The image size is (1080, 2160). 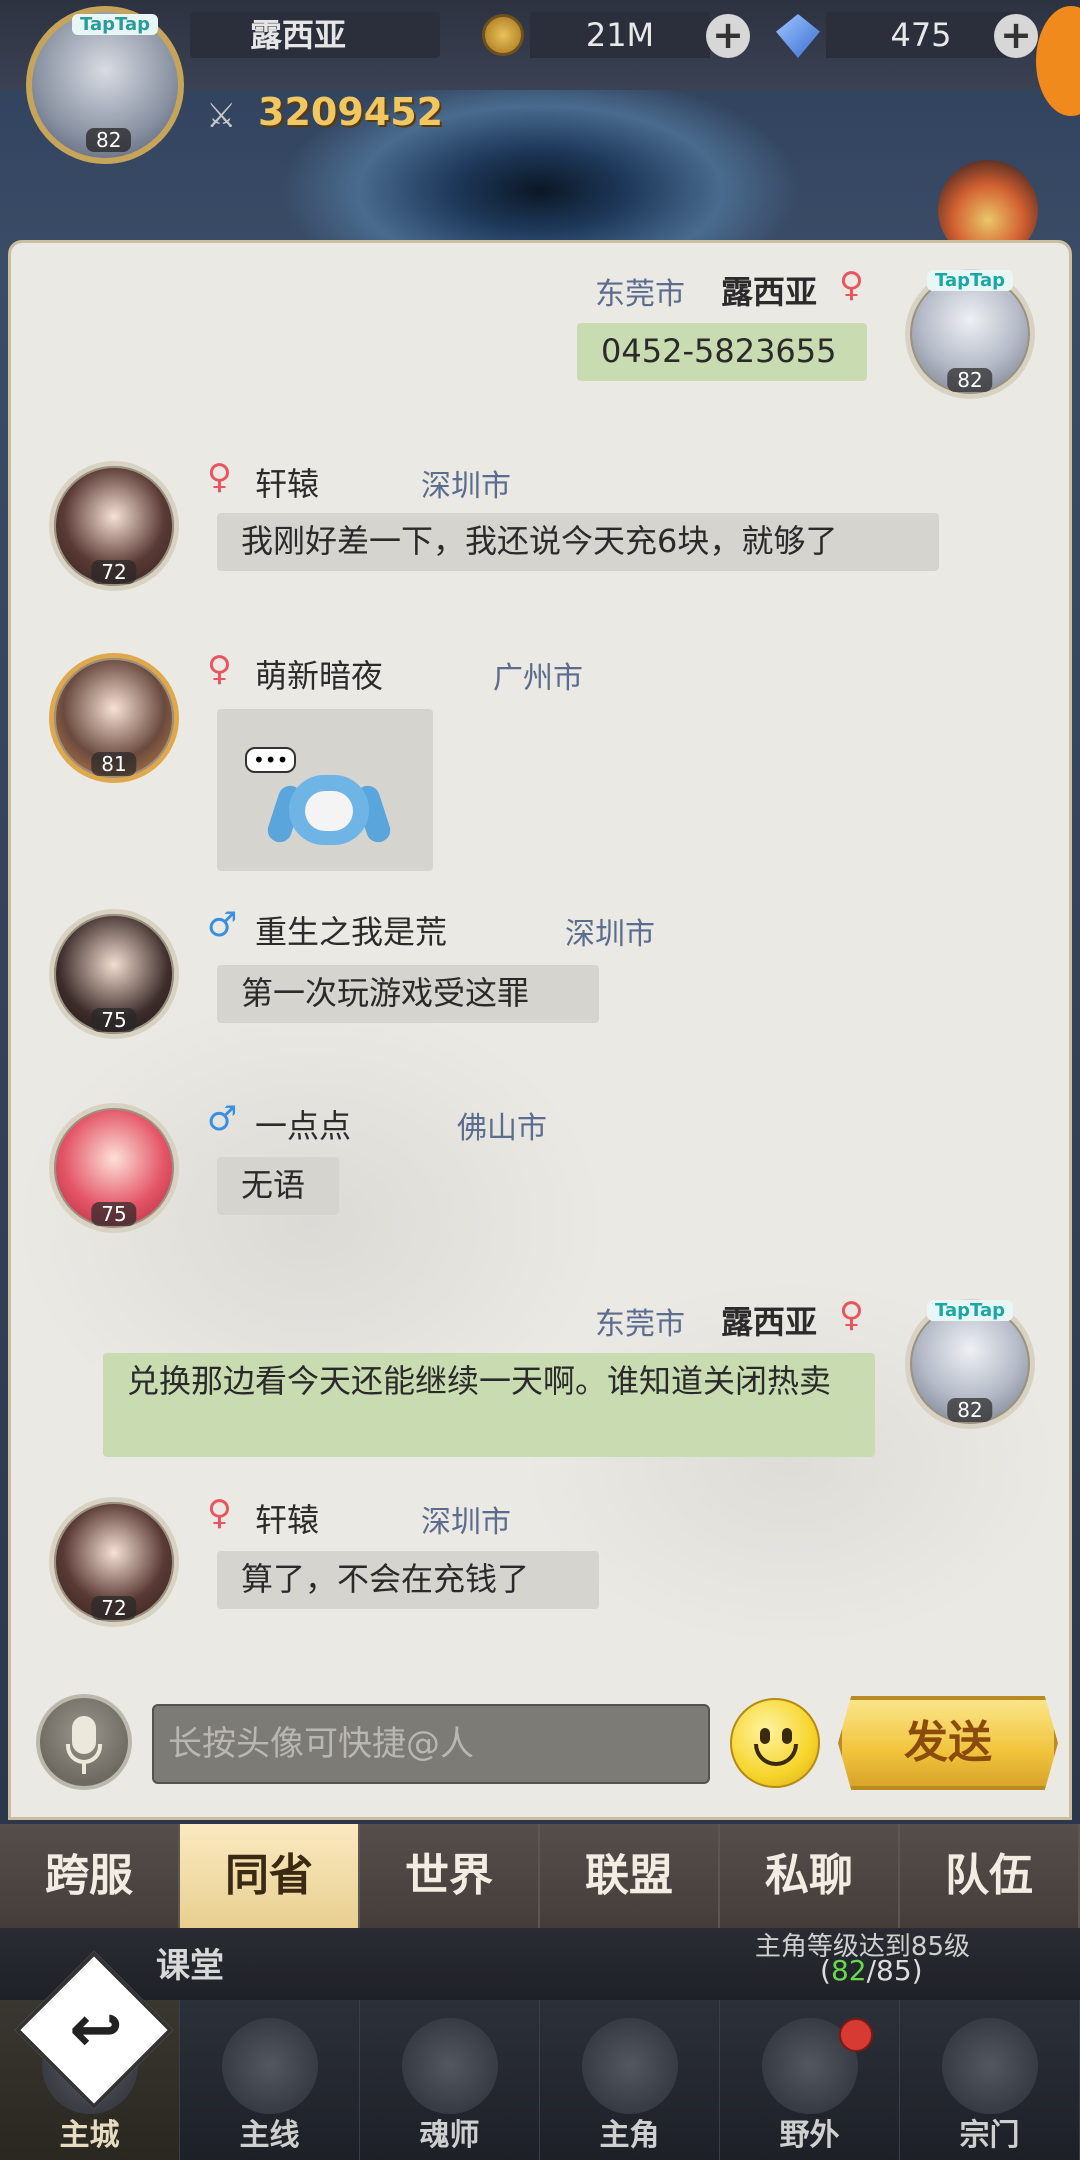 I want to click on classroom-label: 课堂, so click(x=190, y=1962).